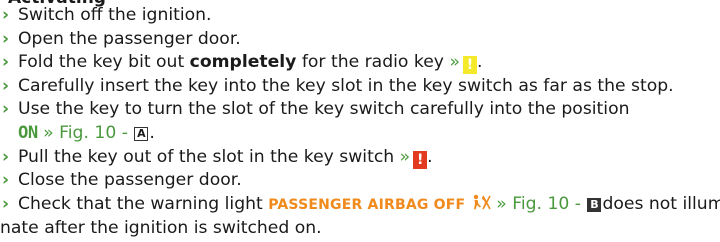 This screenshot has width=720, height=242. What do you see at coordinates (143, 203) in the screenshot?
I see `step-text: Check that the warning light` at bounding box center [143, 203].